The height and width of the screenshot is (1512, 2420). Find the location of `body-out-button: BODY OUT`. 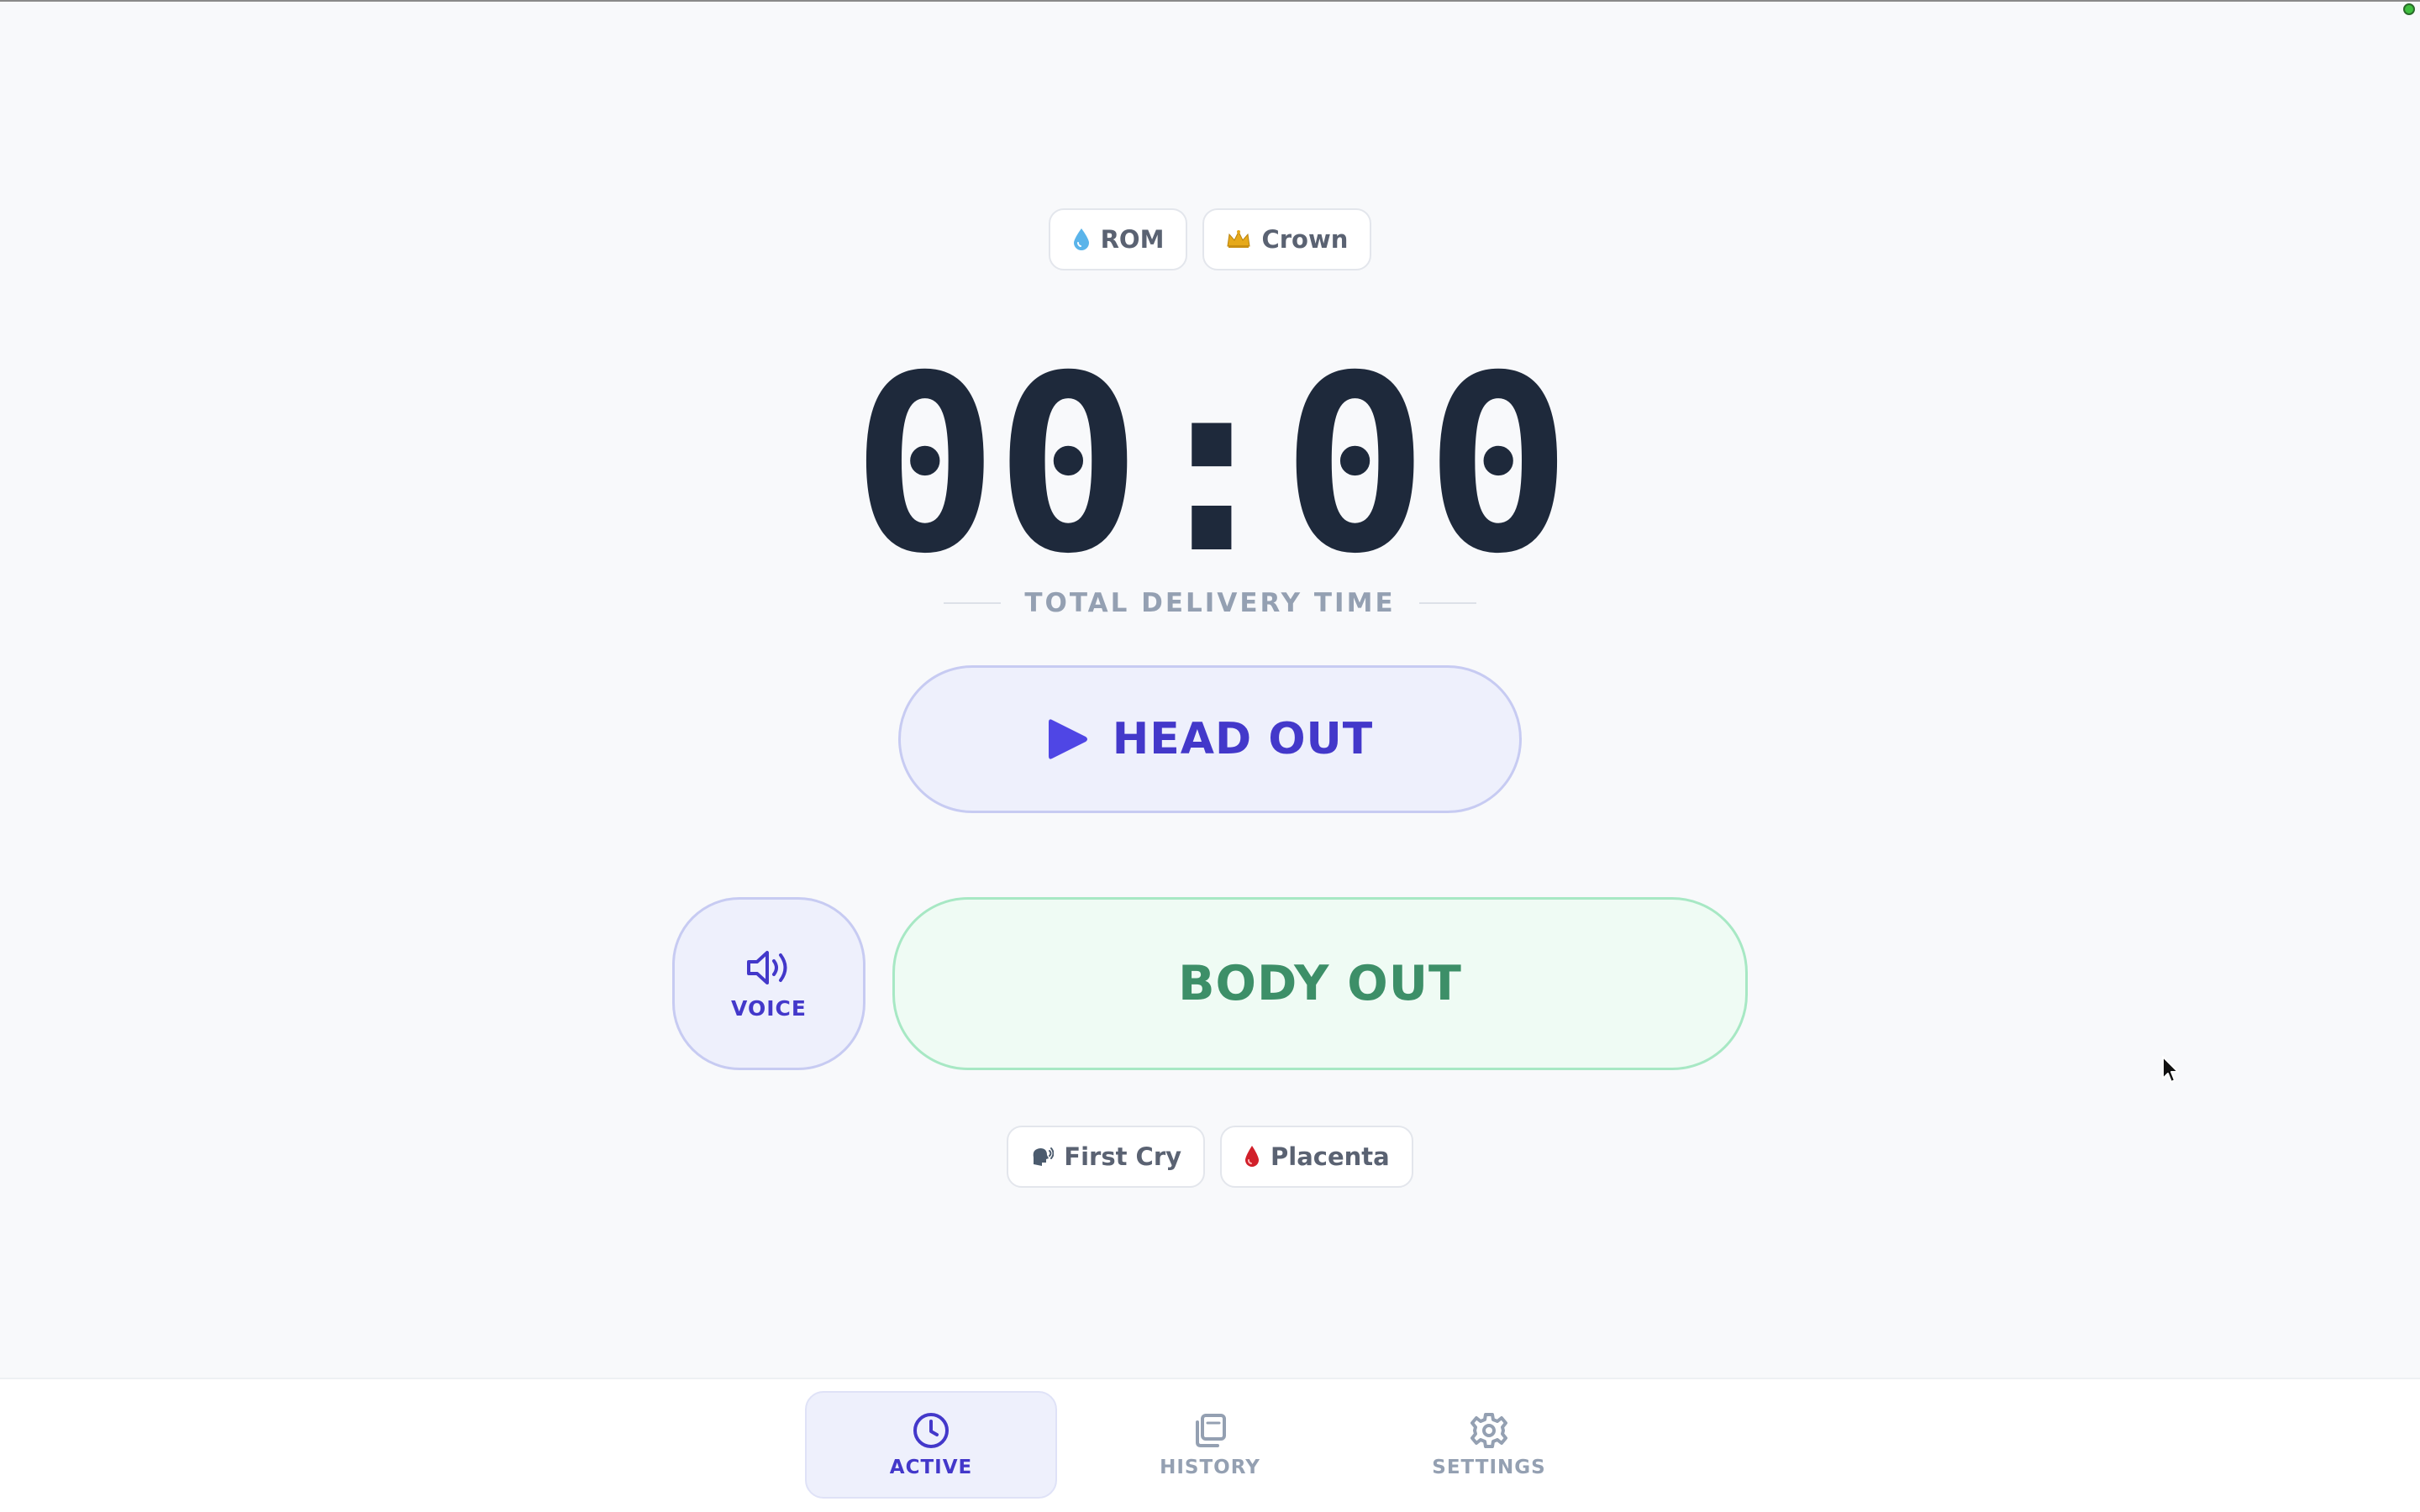

body-out-button: BODY OUT is located at coordinates (1320, 983).